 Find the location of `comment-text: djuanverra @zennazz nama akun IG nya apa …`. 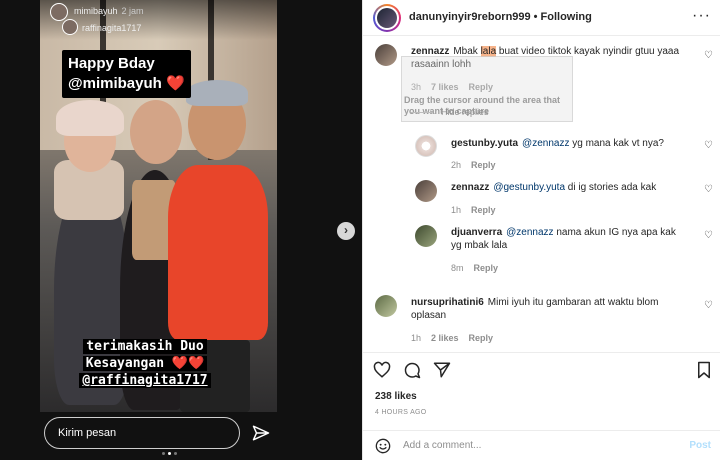

comment-text: djuanverra @zennazz nama akun IG nya apa … is located at coordinates (567, 239).